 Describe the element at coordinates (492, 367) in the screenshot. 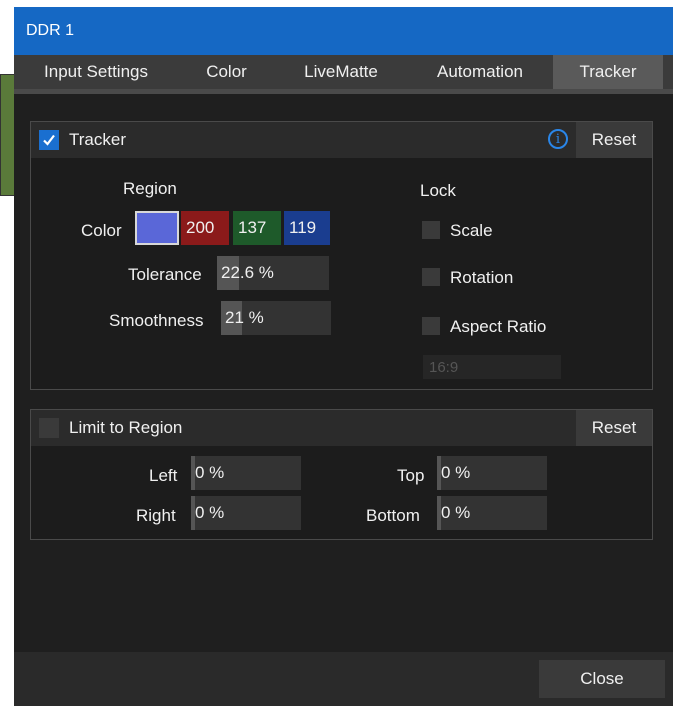

I see `aspect-ratio-field: 16:9` at that location.